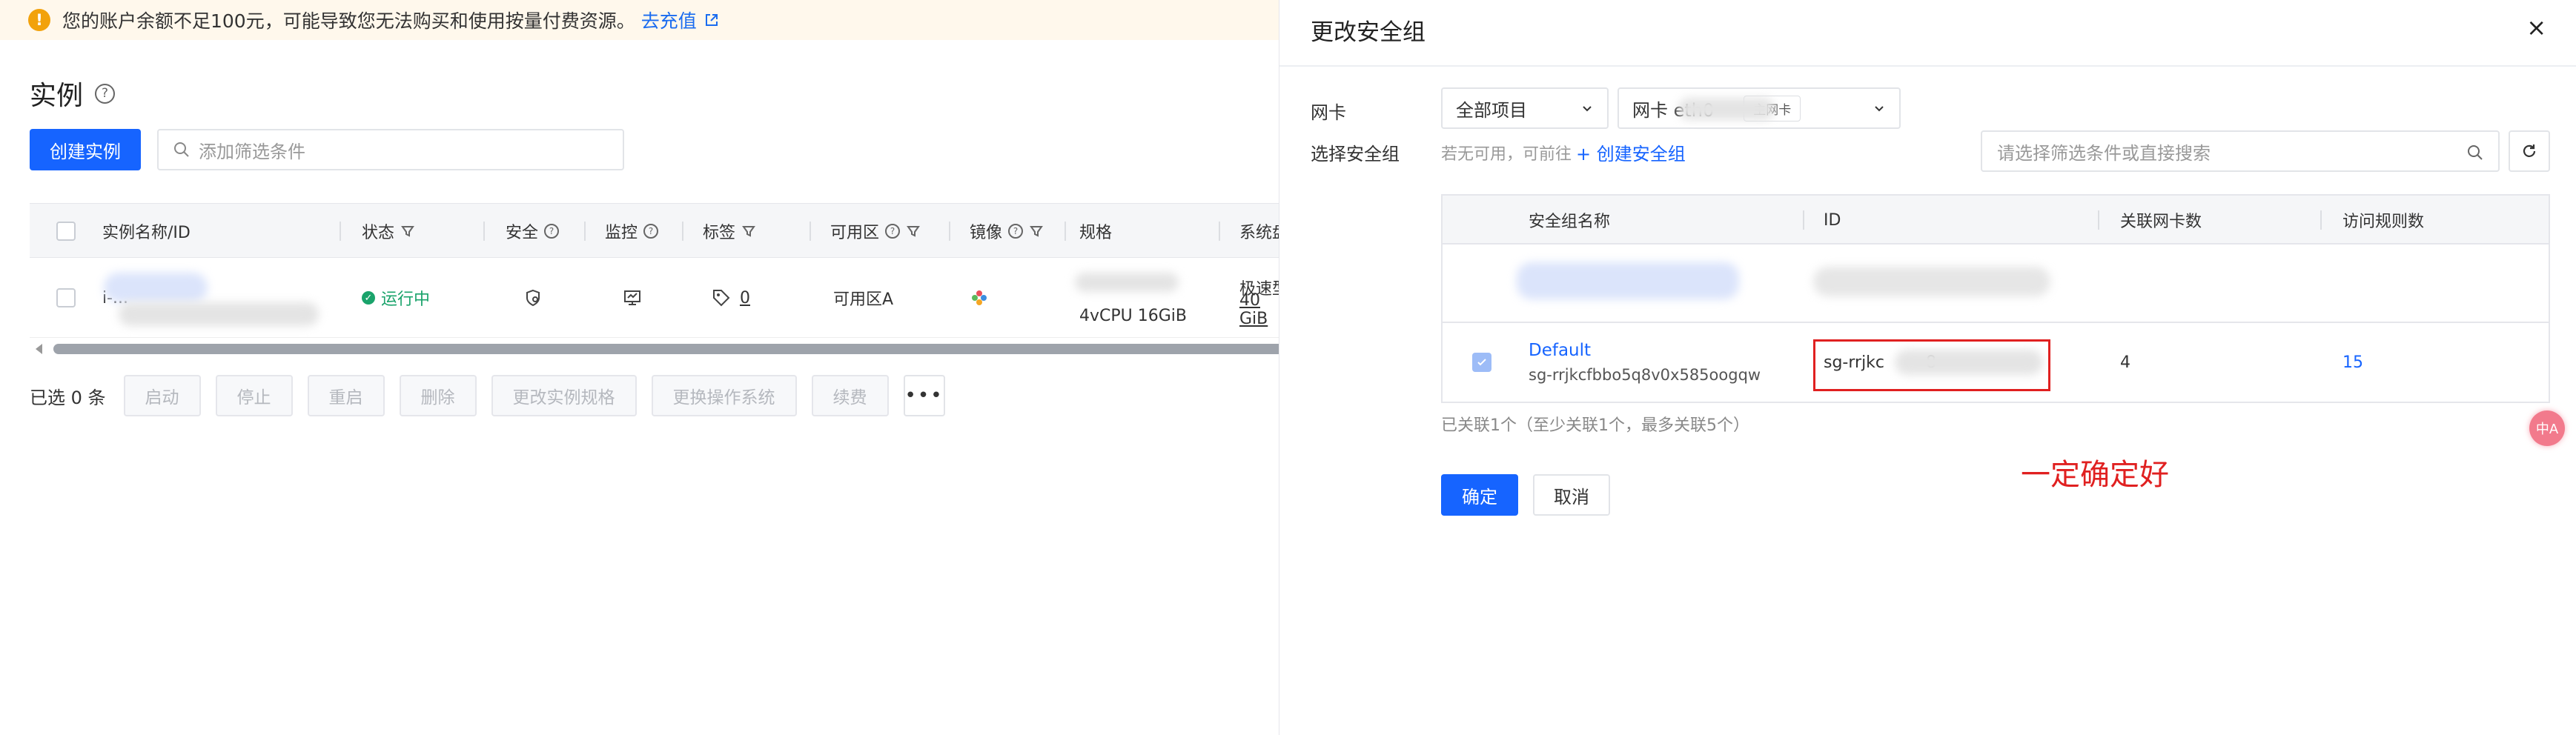 Image resolution: width=2576 pixels, height=735 pixels. What do you see at coordinates (1096, 233) in the screenshot?
I see `col-spec: 规格` at bounding box center [1096, 233].